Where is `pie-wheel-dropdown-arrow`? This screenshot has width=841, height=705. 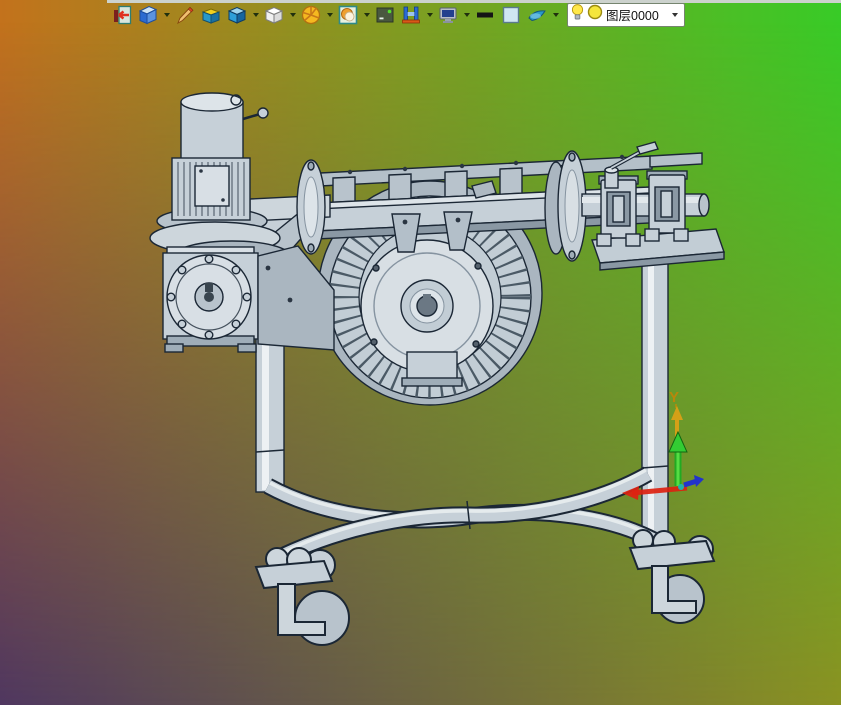
pie-wheel-dropdown-arrow is located at coordinates (329, 15).